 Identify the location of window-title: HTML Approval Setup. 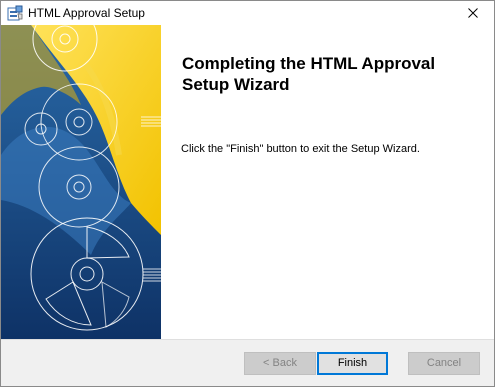
(86, 13).